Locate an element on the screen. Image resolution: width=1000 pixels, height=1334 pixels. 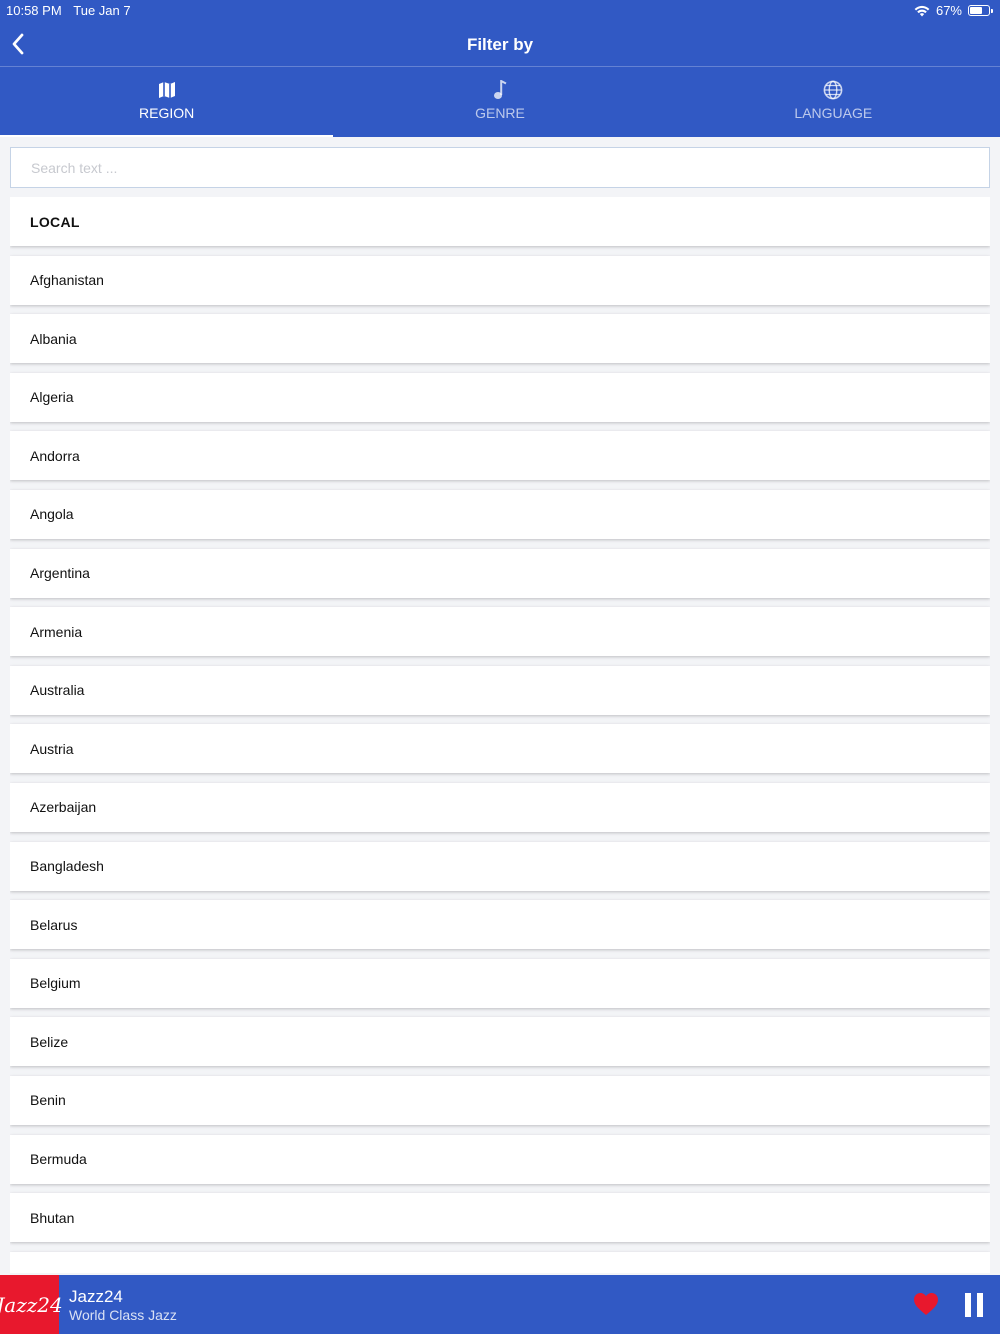
station-subtitle: World Class Jazz is located at coordinates (123, 1315).